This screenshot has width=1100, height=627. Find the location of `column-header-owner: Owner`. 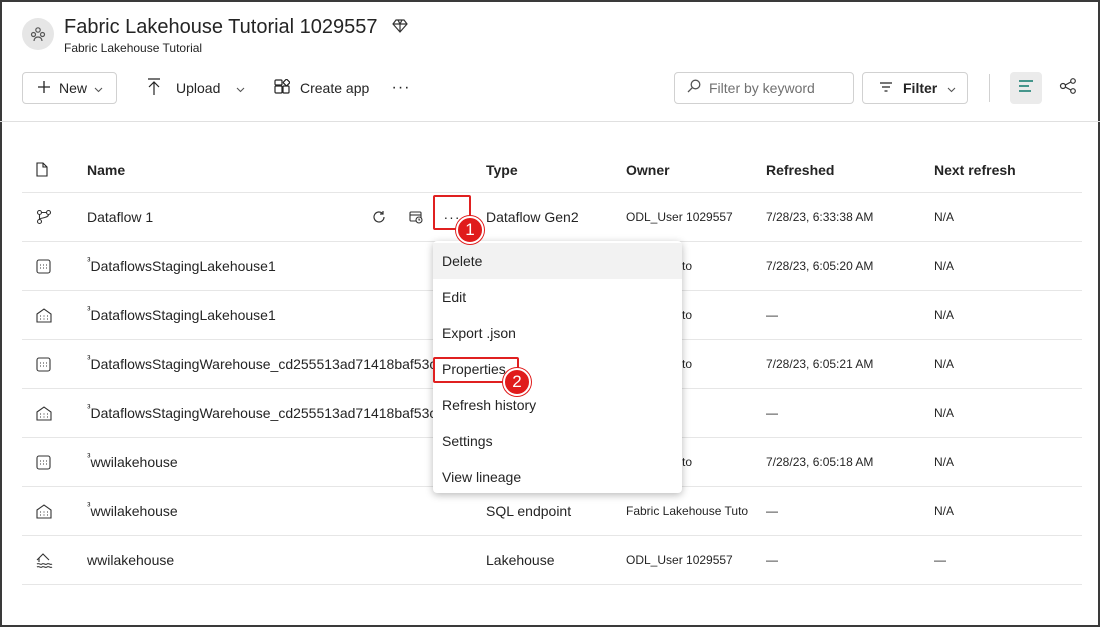

column-header-owner: Owner is located at coordinates (696, 169).